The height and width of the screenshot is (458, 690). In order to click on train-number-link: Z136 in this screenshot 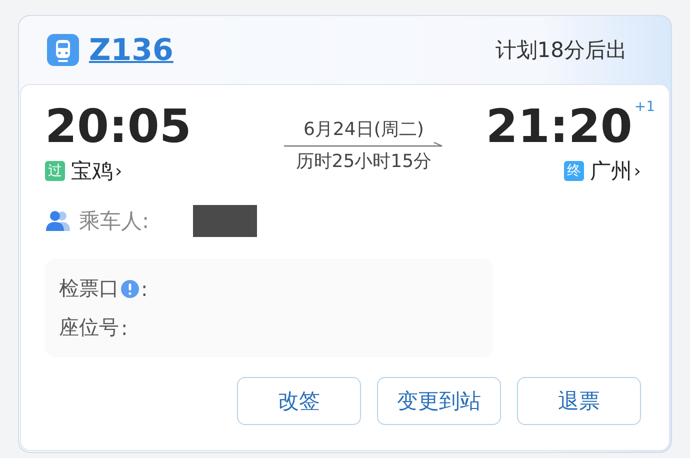, I will do `click(131, 50)`.